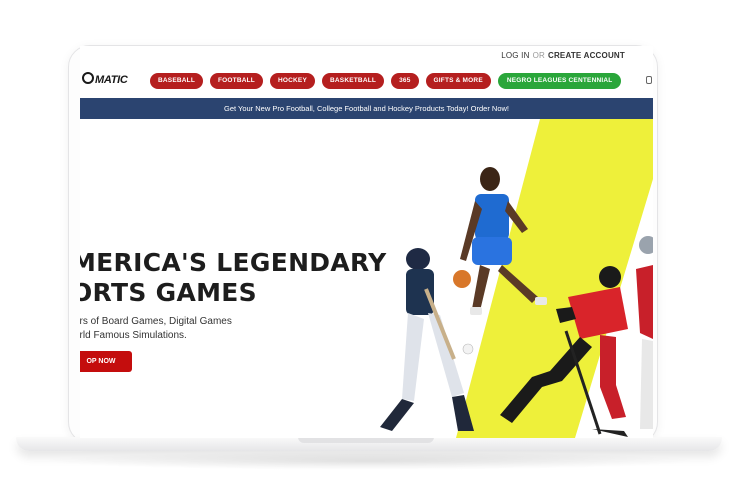 This screenshot has height=491, width=739. Describe the element at coordinates (292, 81) in the screenshot. I see `nav-hockey: HOCKEY` at that location.